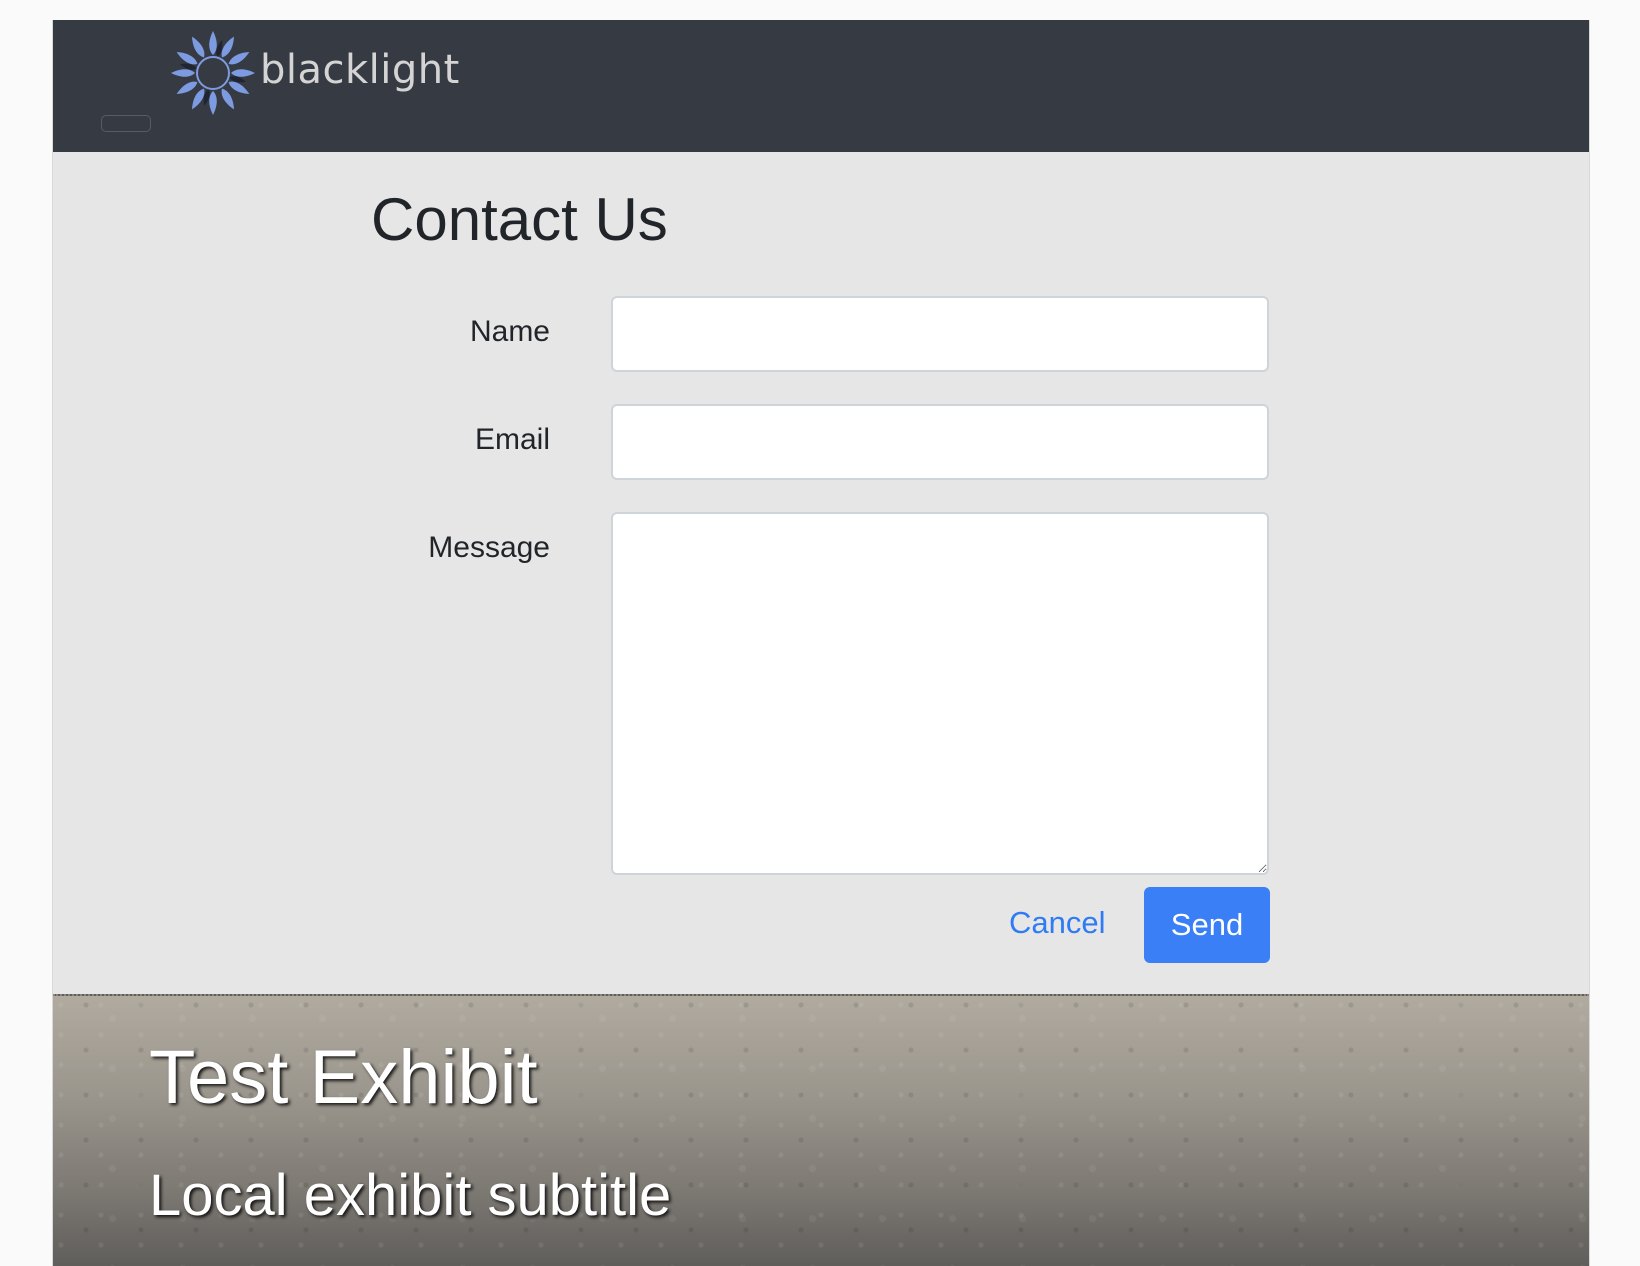 This screenshot has width=1640, height=1266. Describe the element at coordinates (343, 1077) in the screenshot. I see `exhibit-title: Test Exhibit` at that location.